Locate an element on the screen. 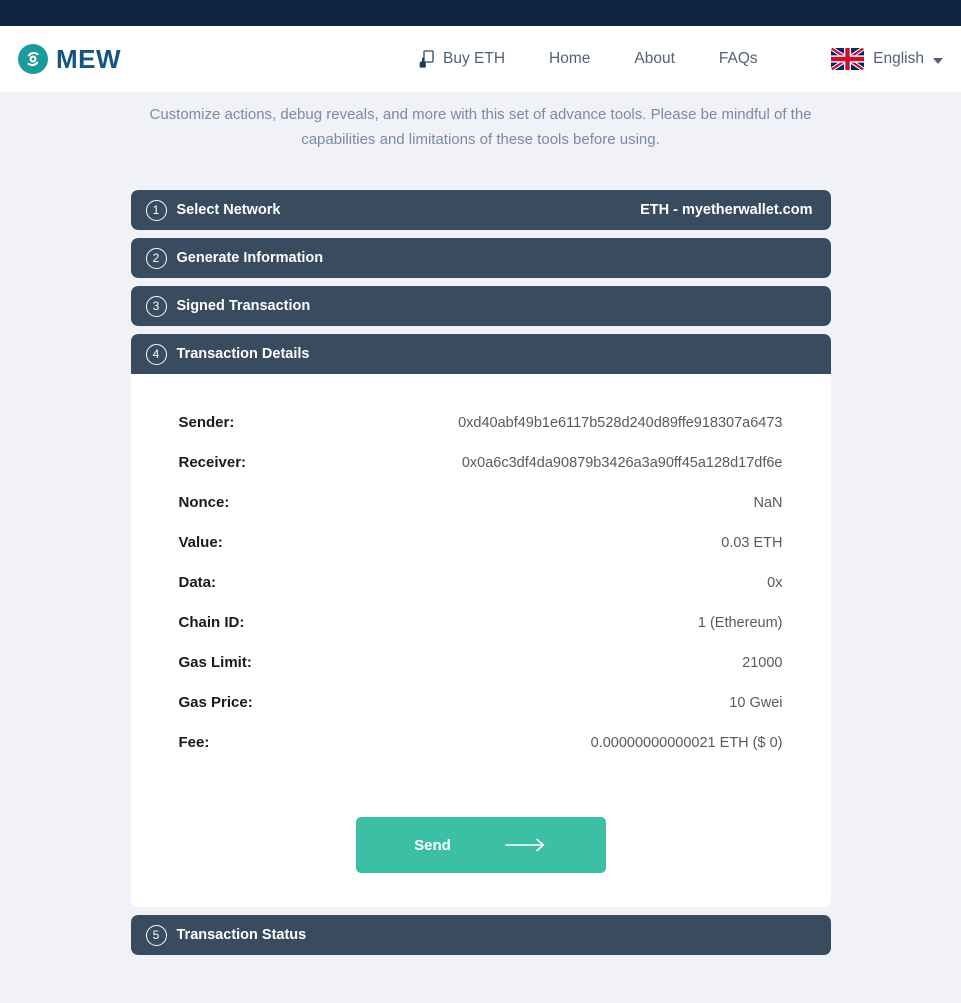  mew-circle-icon is located at coordinates (33, 59).